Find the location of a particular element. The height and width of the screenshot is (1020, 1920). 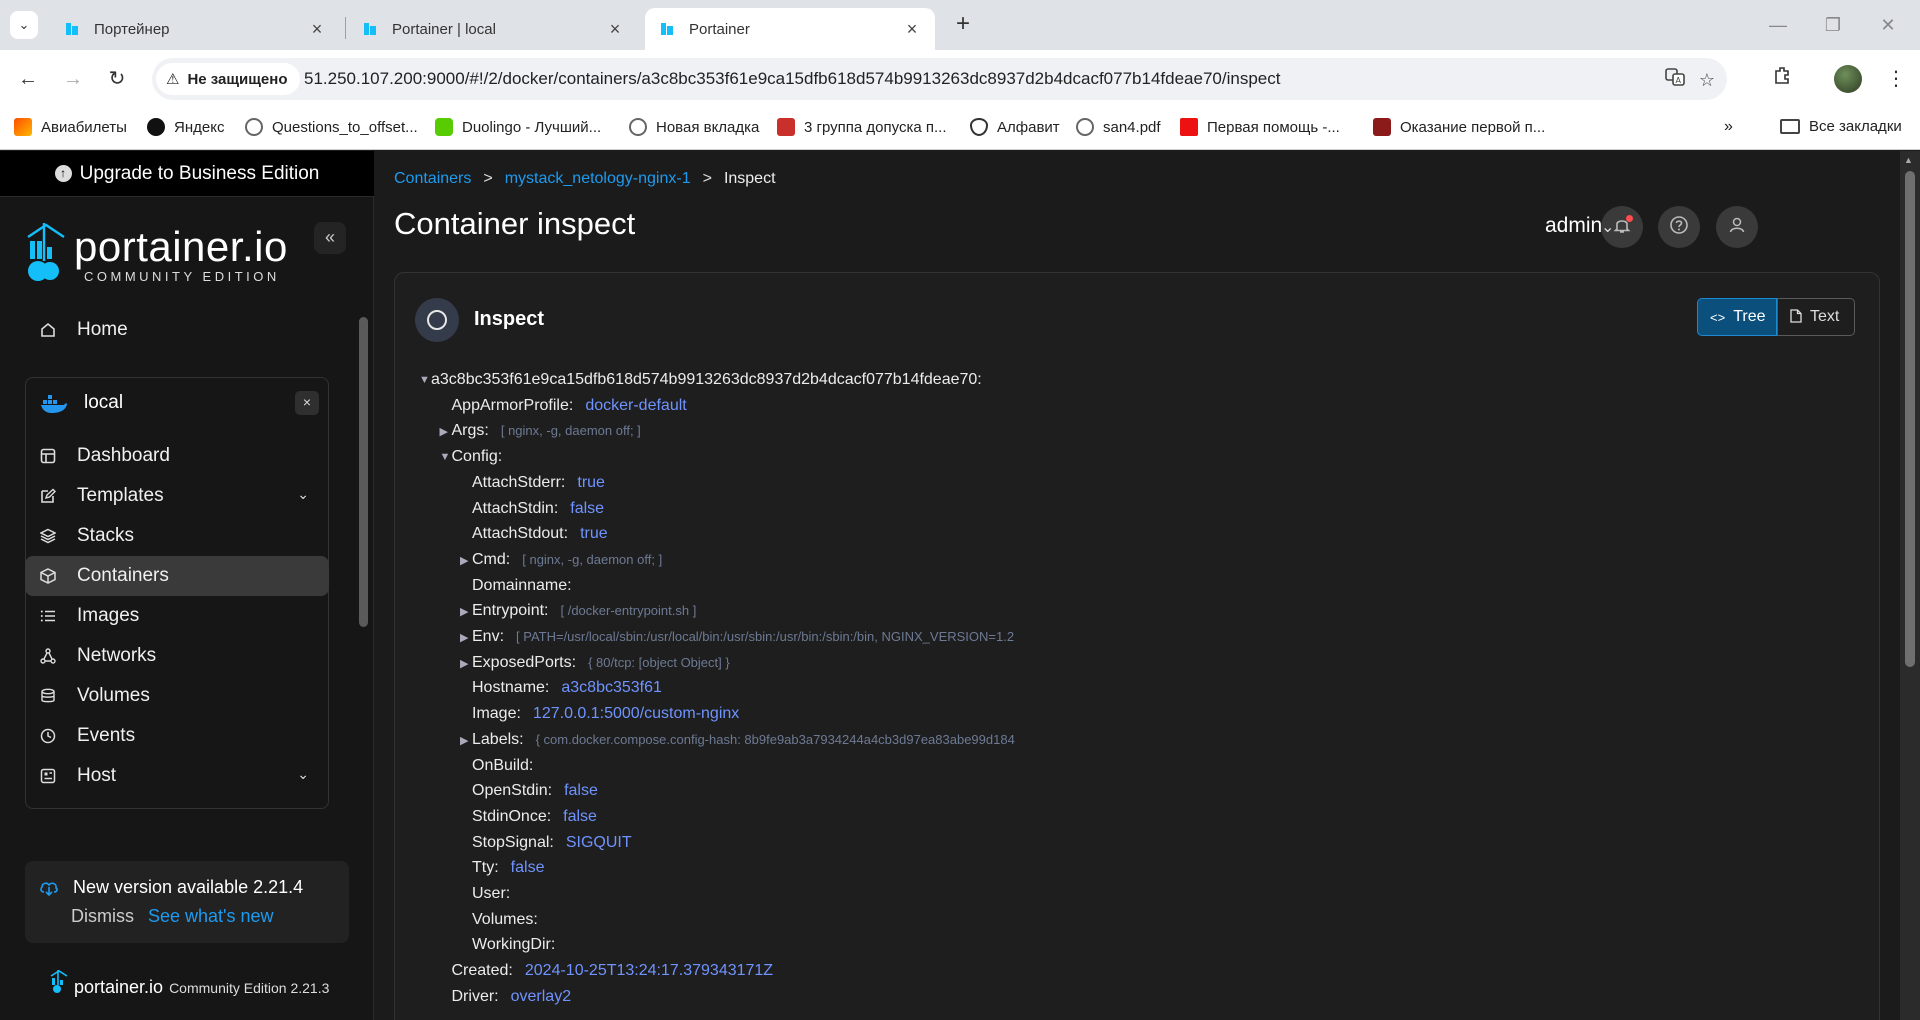

new-tab-button: + is located at coordinates (963, 25).